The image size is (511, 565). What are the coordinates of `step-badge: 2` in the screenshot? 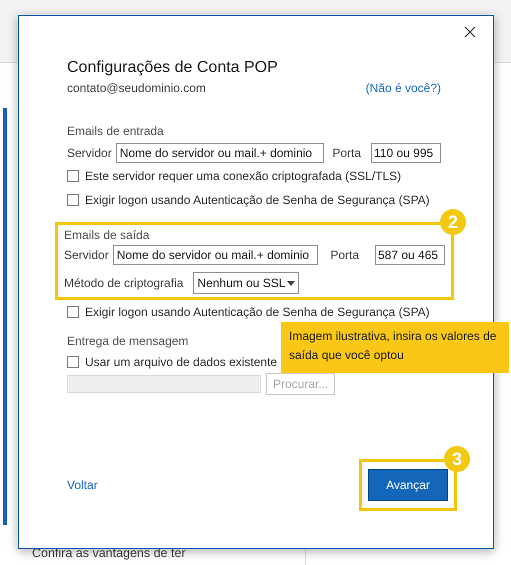 It's located at (453, 222).